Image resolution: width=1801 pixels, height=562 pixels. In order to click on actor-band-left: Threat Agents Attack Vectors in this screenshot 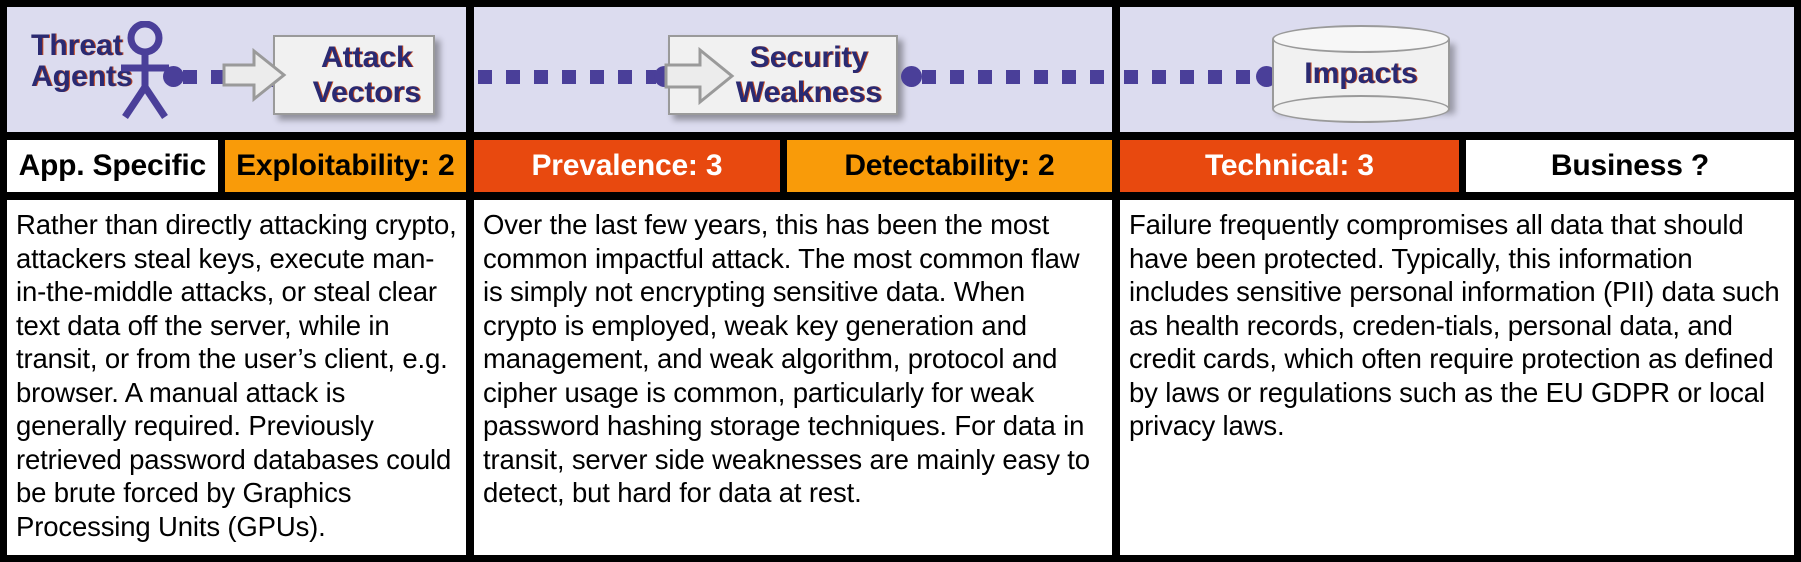, I will do `click(236, 69)`.